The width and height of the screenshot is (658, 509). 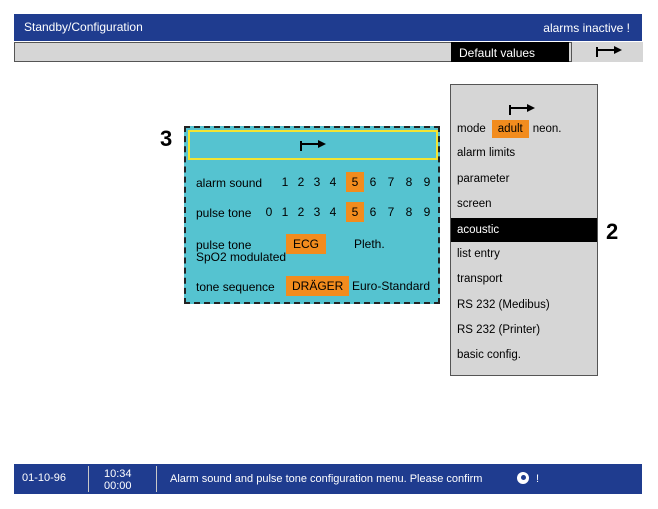 I want to click on menu-item-mode: mode adult neon., so click(x=524, y=129).